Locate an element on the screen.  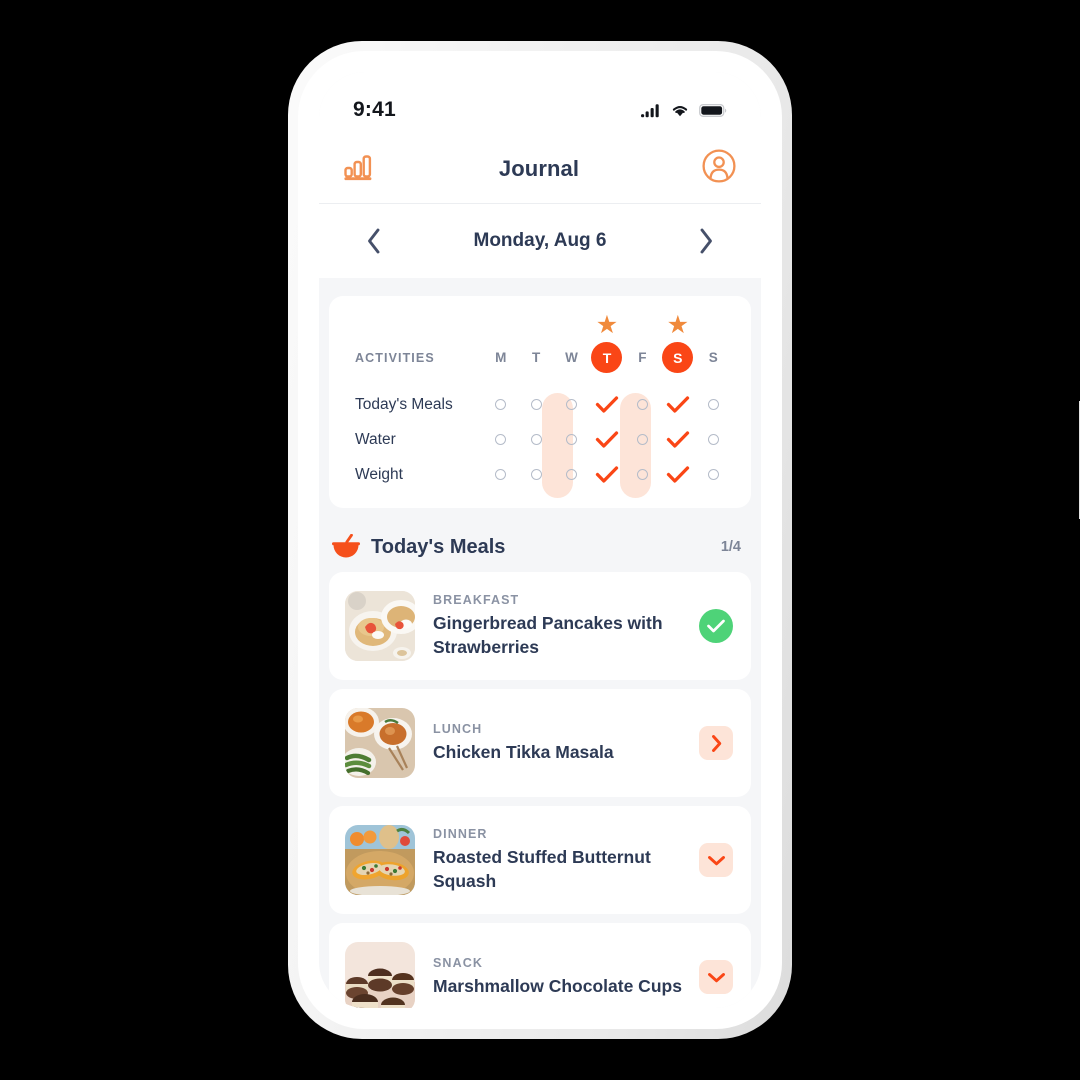
chocolate-cups-photo is located at coordinates (380, 975).